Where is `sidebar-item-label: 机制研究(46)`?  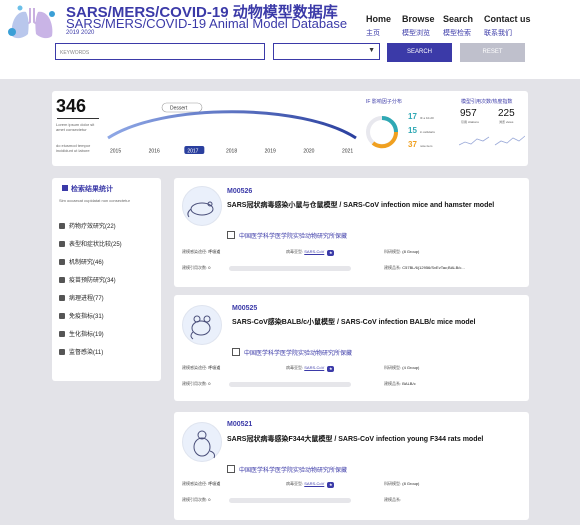
sidebar-item-label: 机制研究(46) is located at coordinates (86, 263).